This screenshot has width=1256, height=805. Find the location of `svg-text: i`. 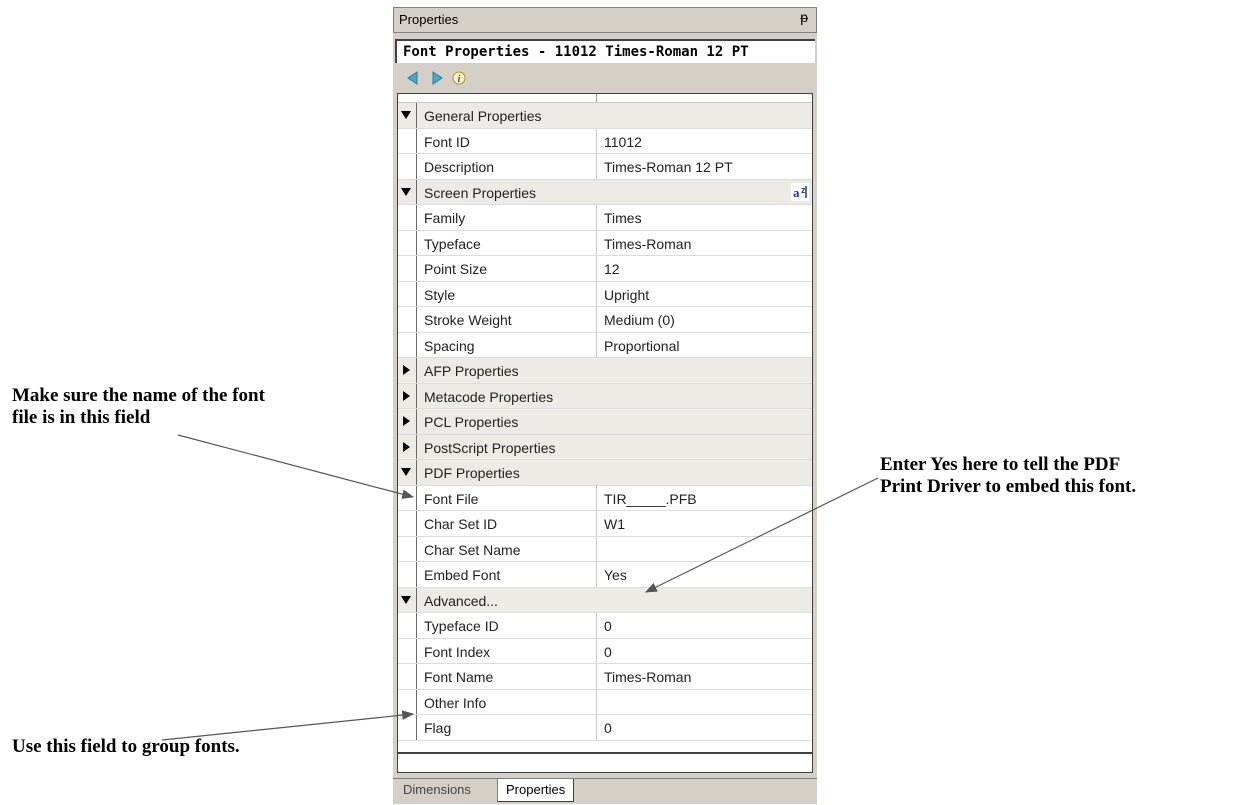

svg-text: i is located at coordinates (459, 79).